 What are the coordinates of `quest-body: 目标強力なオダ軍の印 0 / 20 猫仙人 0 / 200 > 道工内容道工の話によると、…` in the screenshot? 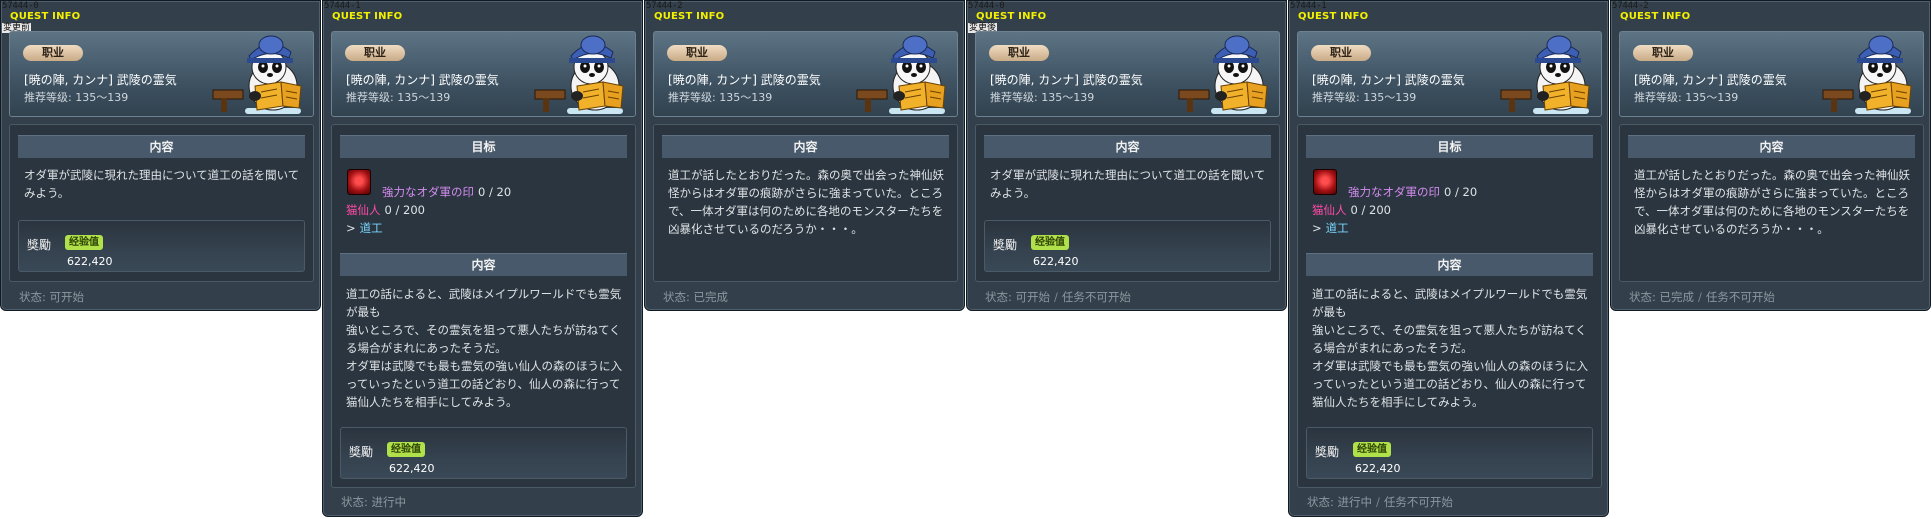 It's located at (1449, 306).